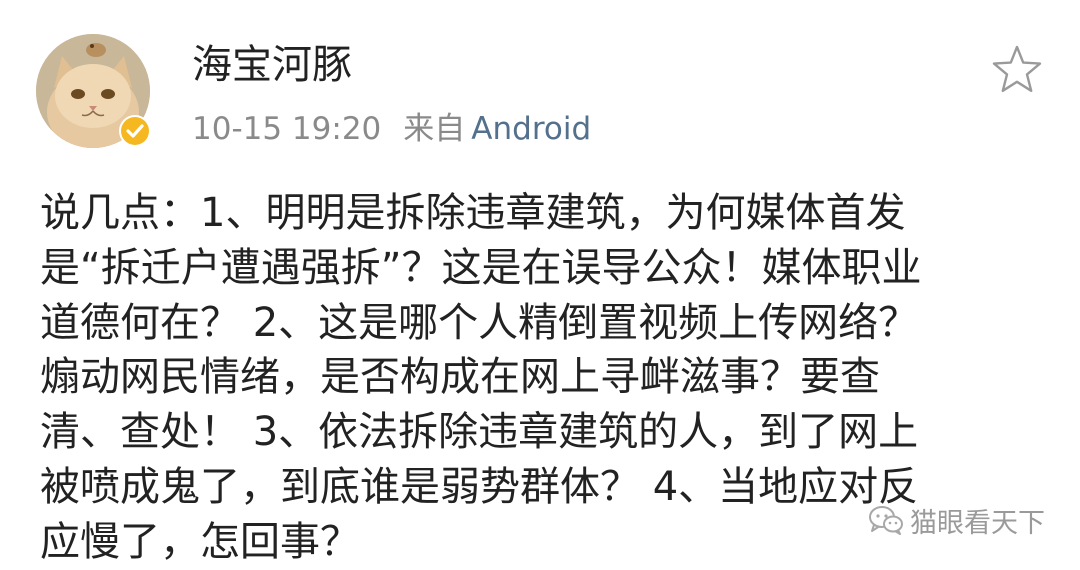 This screenshot has width=1080, height=570. What do you see at coordinates (272, 65) in the screenshot?
I see `username: 海宝河豚` at bounding box center [272, 65].